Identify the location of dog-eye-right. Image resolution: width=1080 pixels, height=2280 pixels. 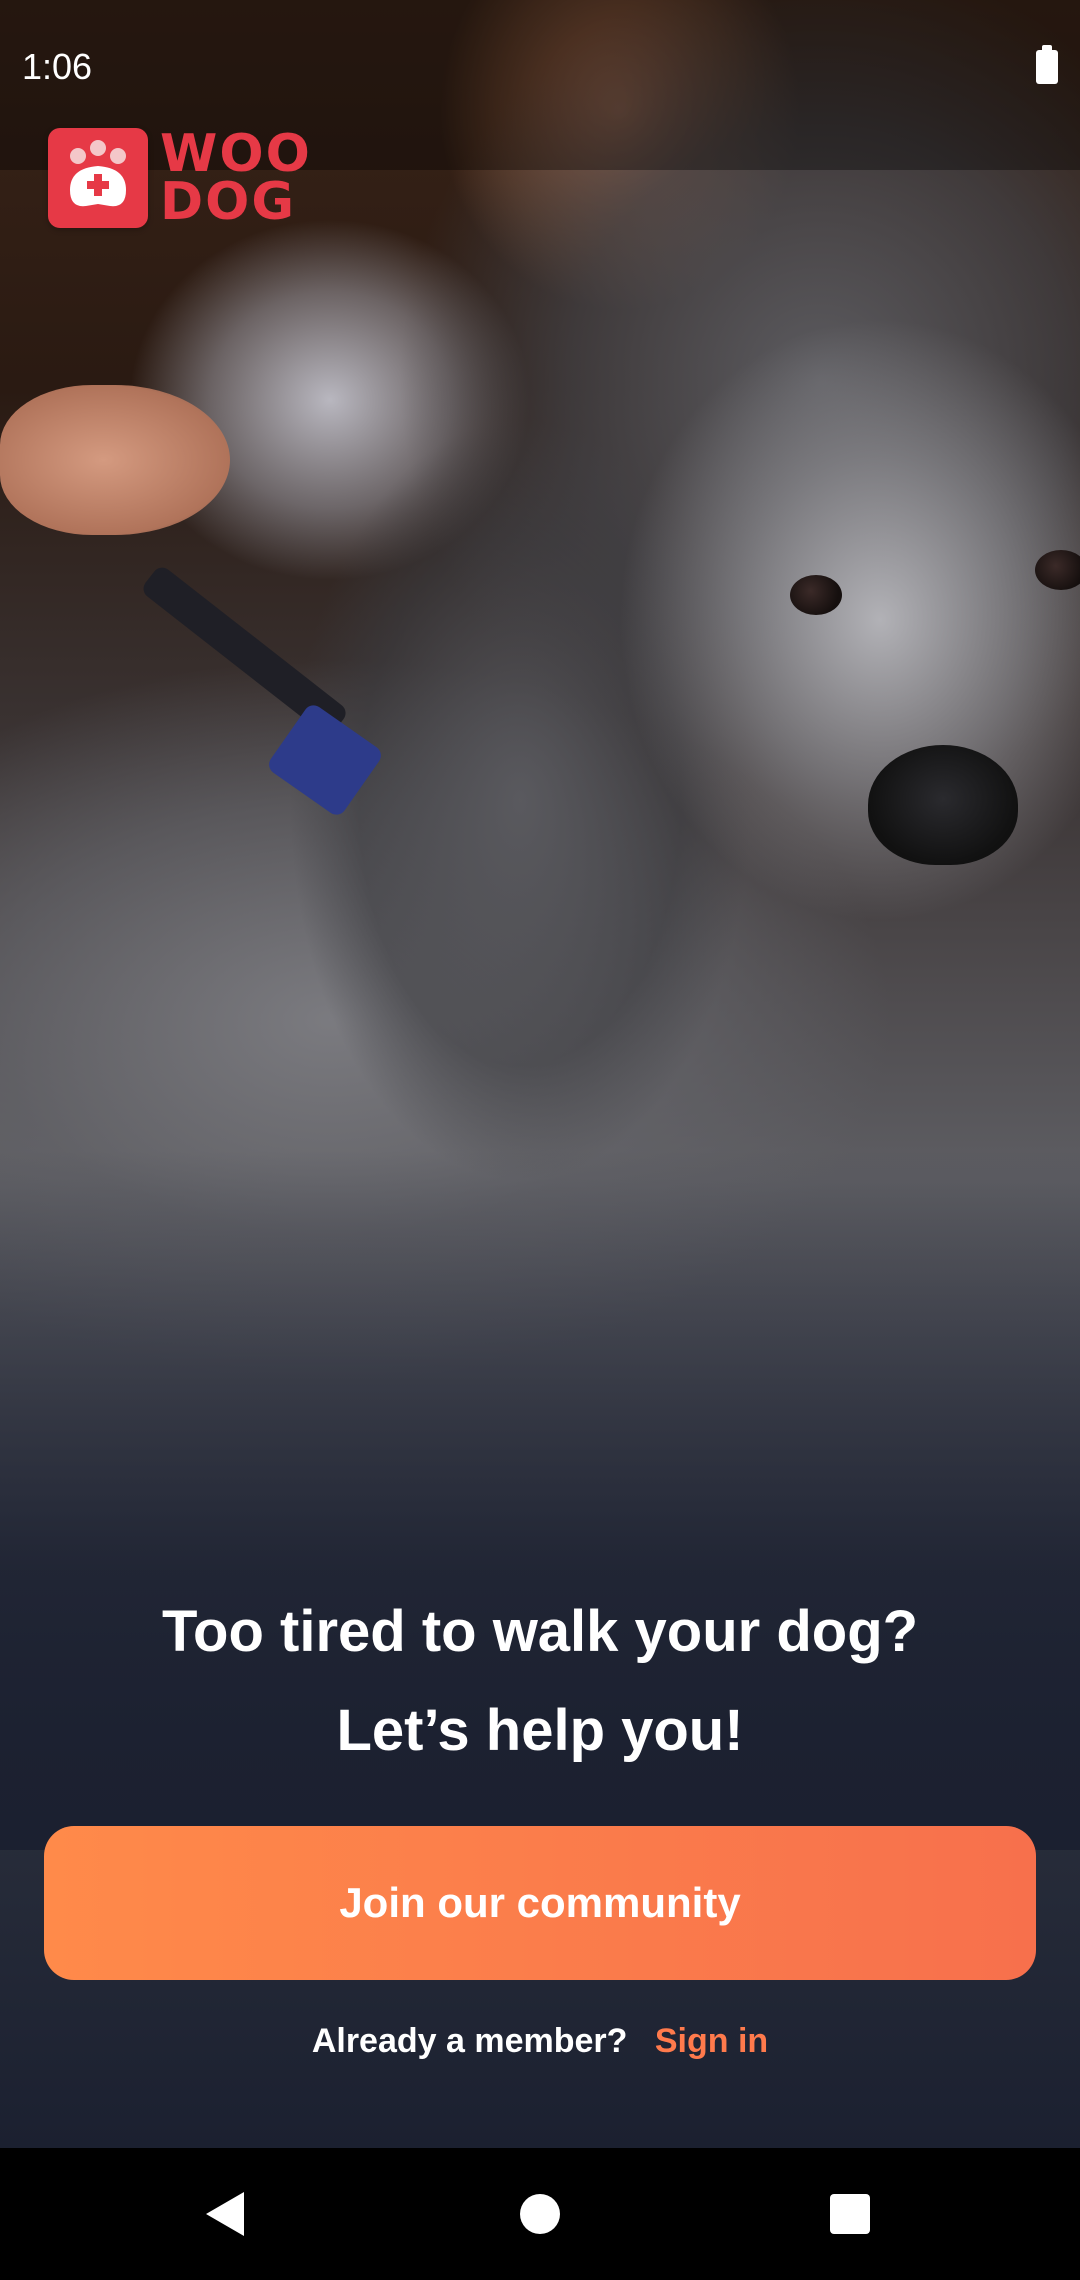
(1057, 570).